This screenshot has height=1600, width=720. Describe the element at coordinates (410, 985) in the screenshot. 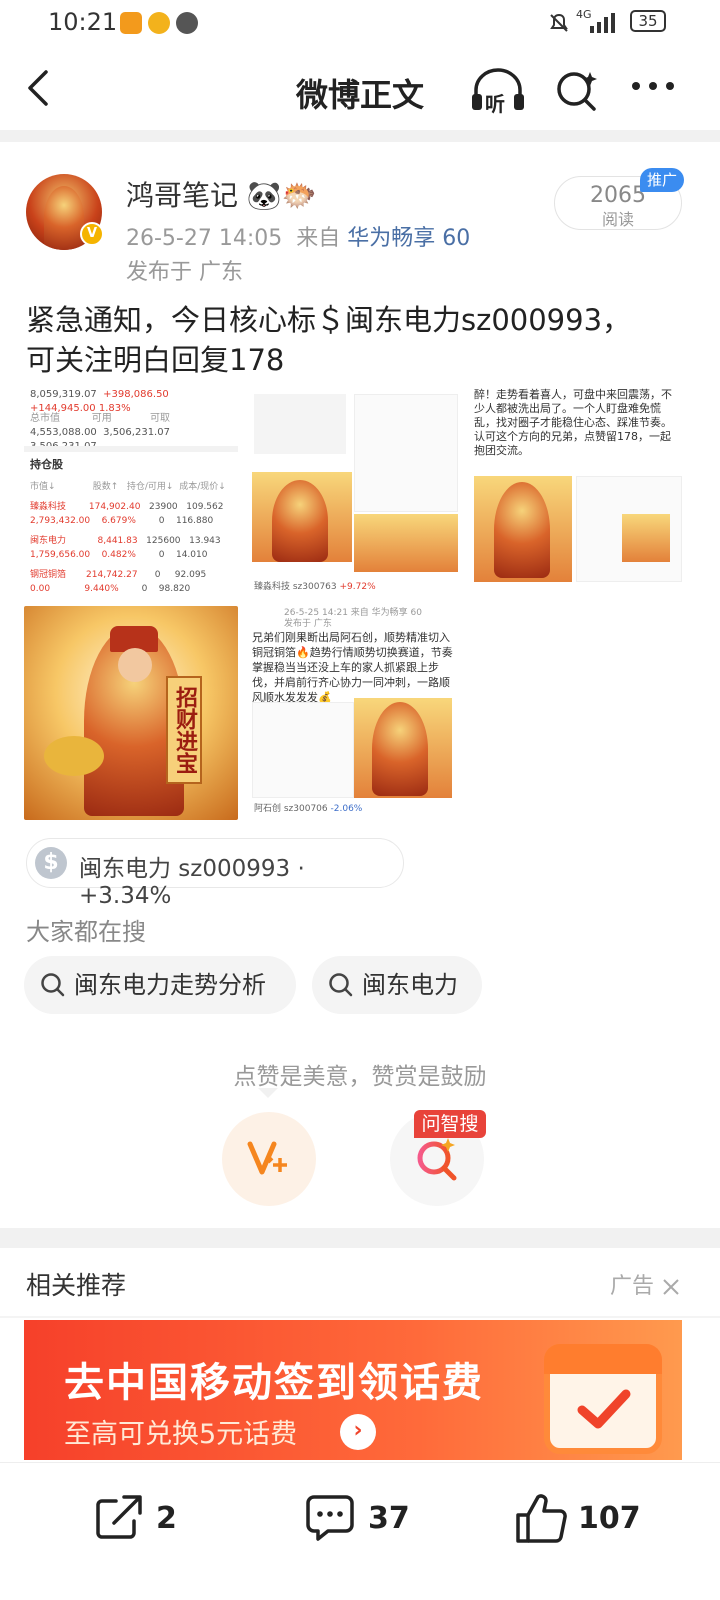

I see `search-suggestion-label: 闽东电力` at that location.